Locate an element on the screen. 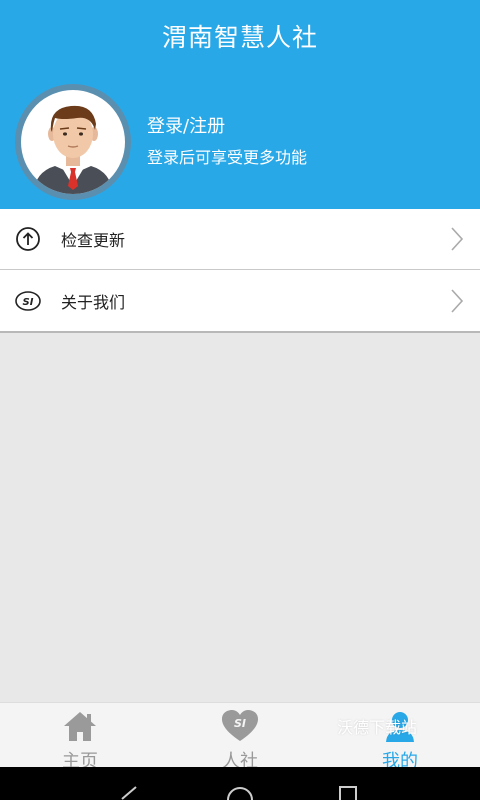 This screenshot has height=800, width=480. avatar is located at coordinates (73, 142).